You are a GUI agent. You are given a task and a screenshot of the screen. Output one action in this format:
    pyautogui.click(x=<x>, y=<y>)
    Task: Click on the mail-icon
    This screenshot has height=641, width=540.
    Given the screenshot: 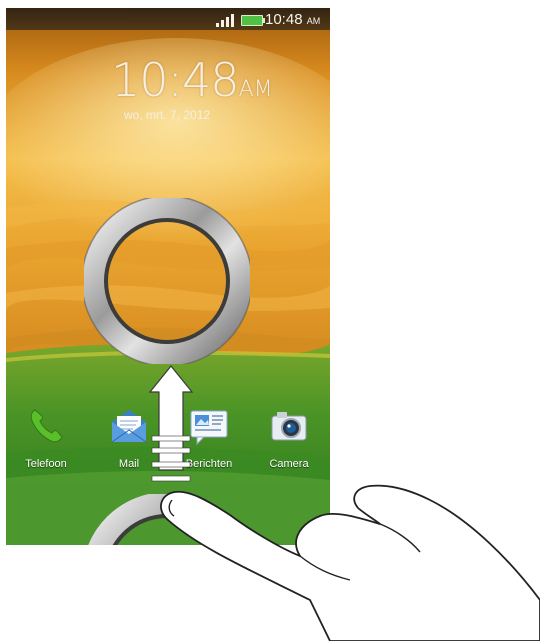 What is the action you would take?
    pyautogui.click(x=129, y=426)
    